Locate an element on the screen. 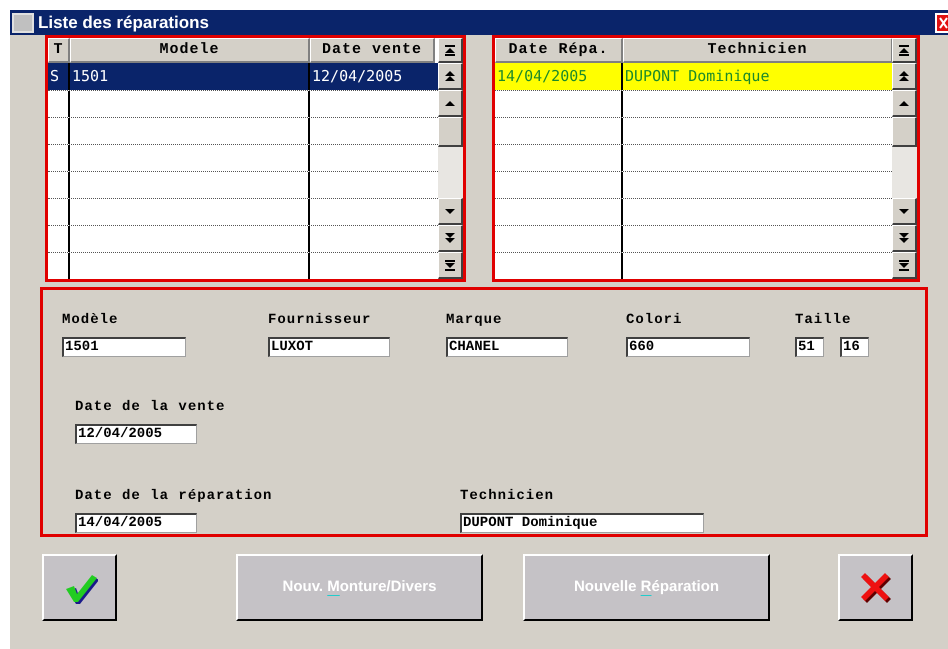 This screenshot has width=948, height=649. field-label: Date de la réparation is located at coordinates (174, 496).